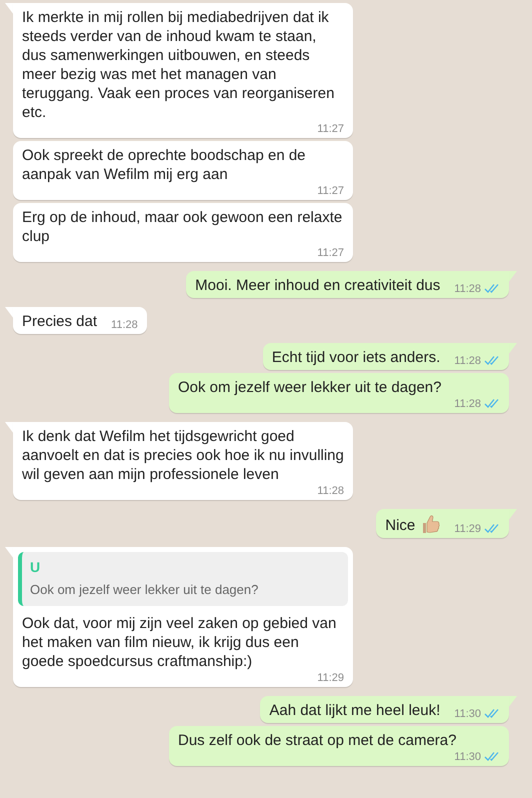 The height and width of the screenshot is (798, 532). I want to click on message-text: Echt tijd voor iets anders., so click(356, 357).